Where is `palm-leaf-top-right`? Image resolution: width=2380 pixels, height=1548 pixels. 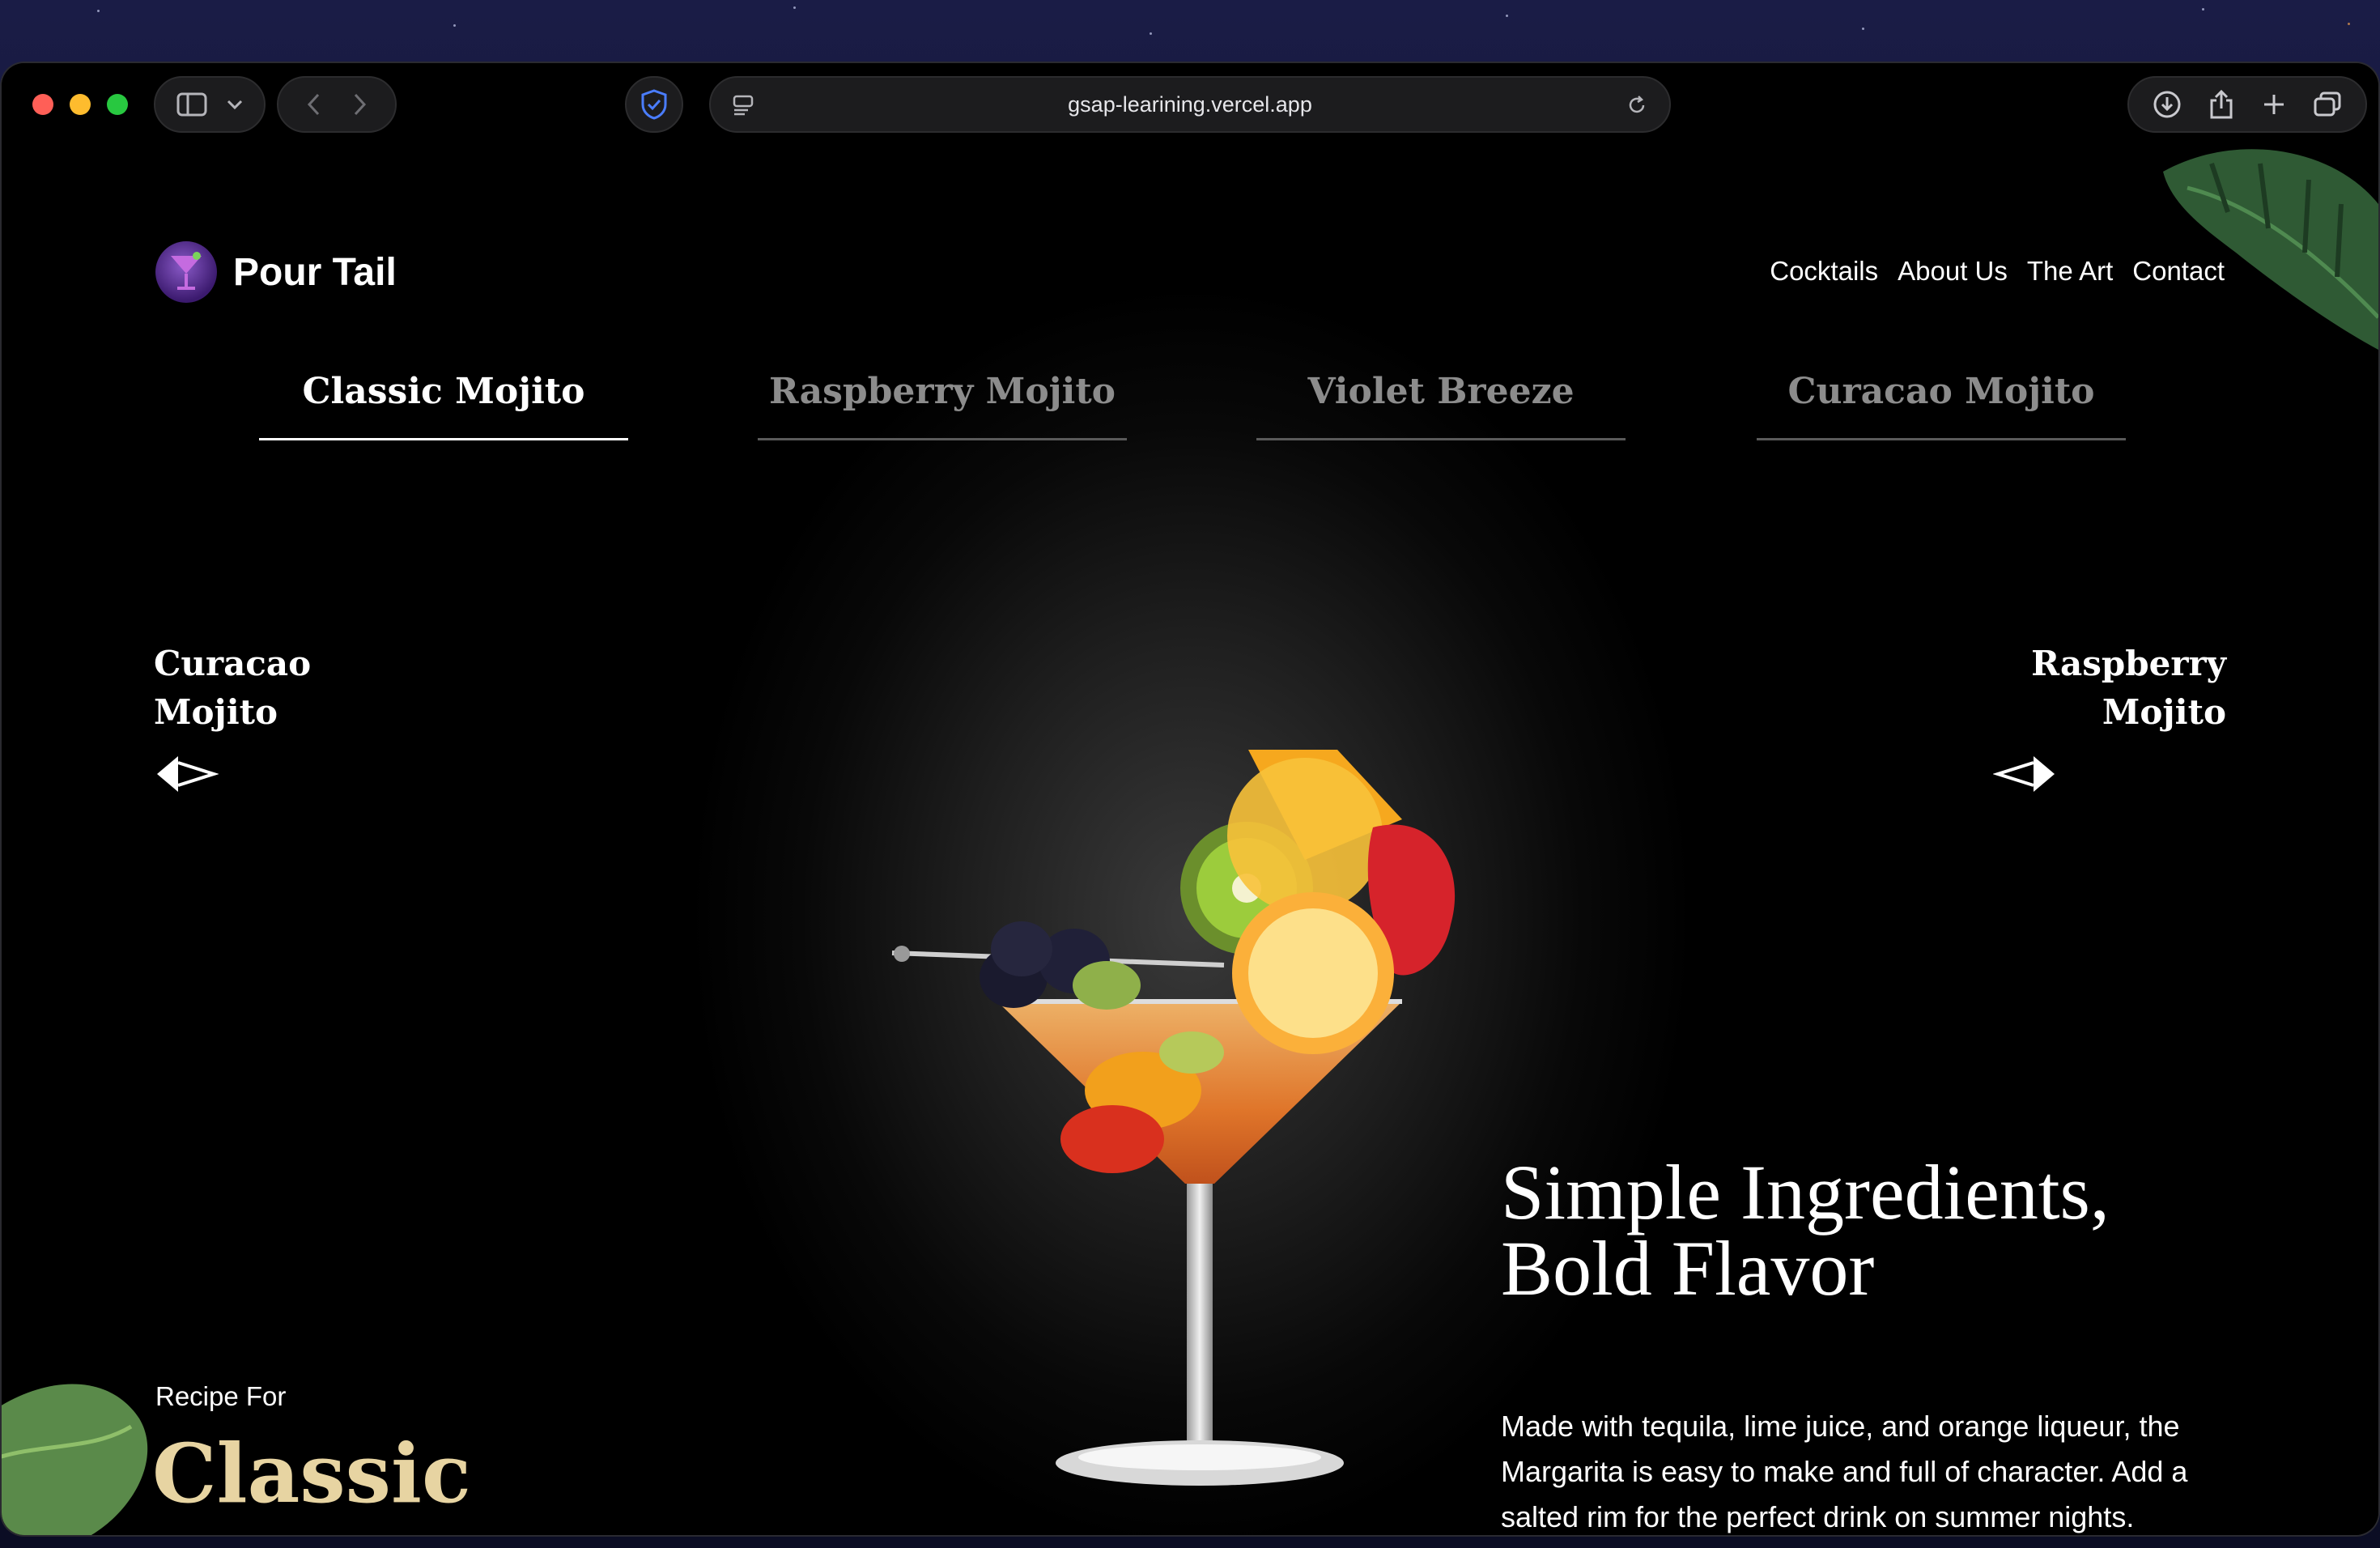
palm-leaf-top-right is located at coordinates (2270, 250).